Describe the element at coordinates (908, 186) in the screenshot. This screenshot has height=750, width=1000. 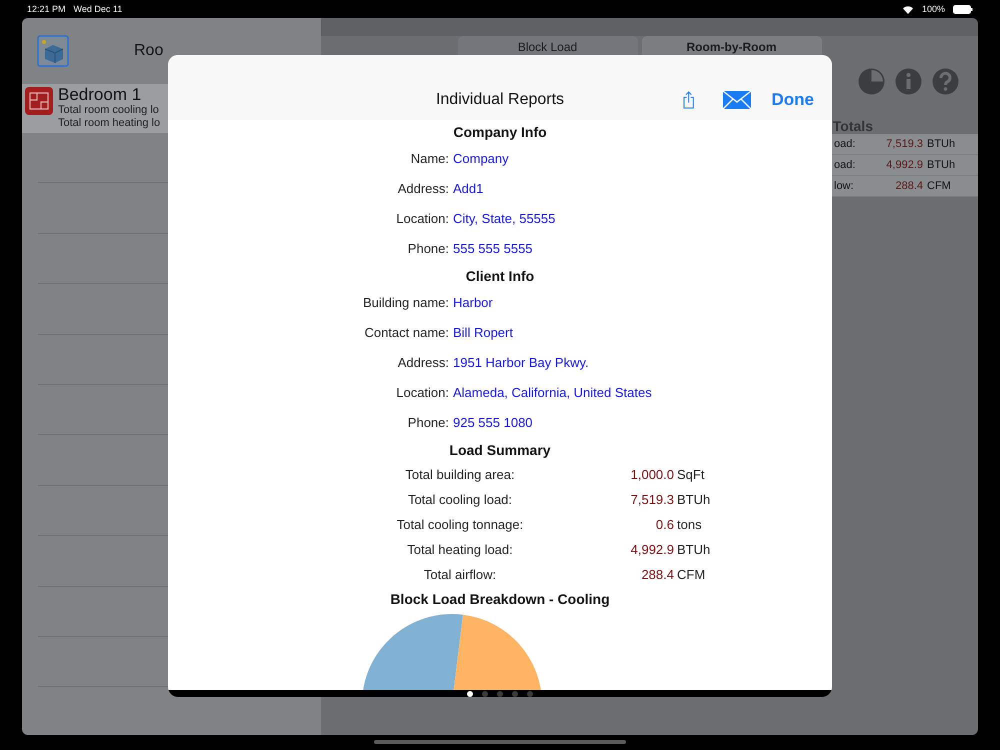
I see `total-value: 288.4` at that location.